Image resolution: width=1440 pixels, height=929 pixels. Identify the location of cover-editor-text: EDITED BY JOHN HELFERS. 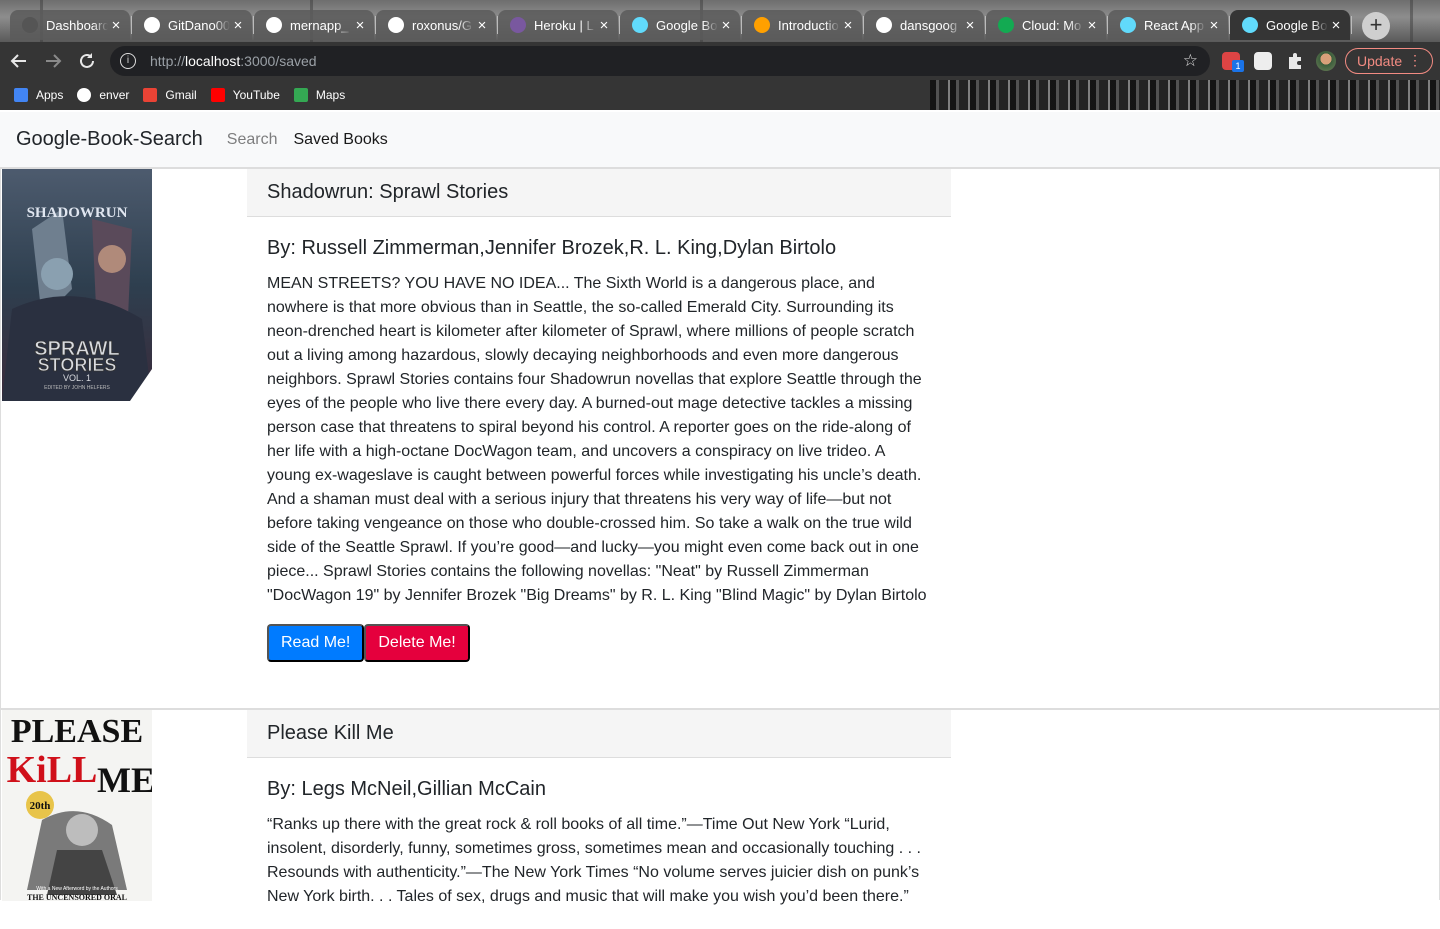
(77, 388).